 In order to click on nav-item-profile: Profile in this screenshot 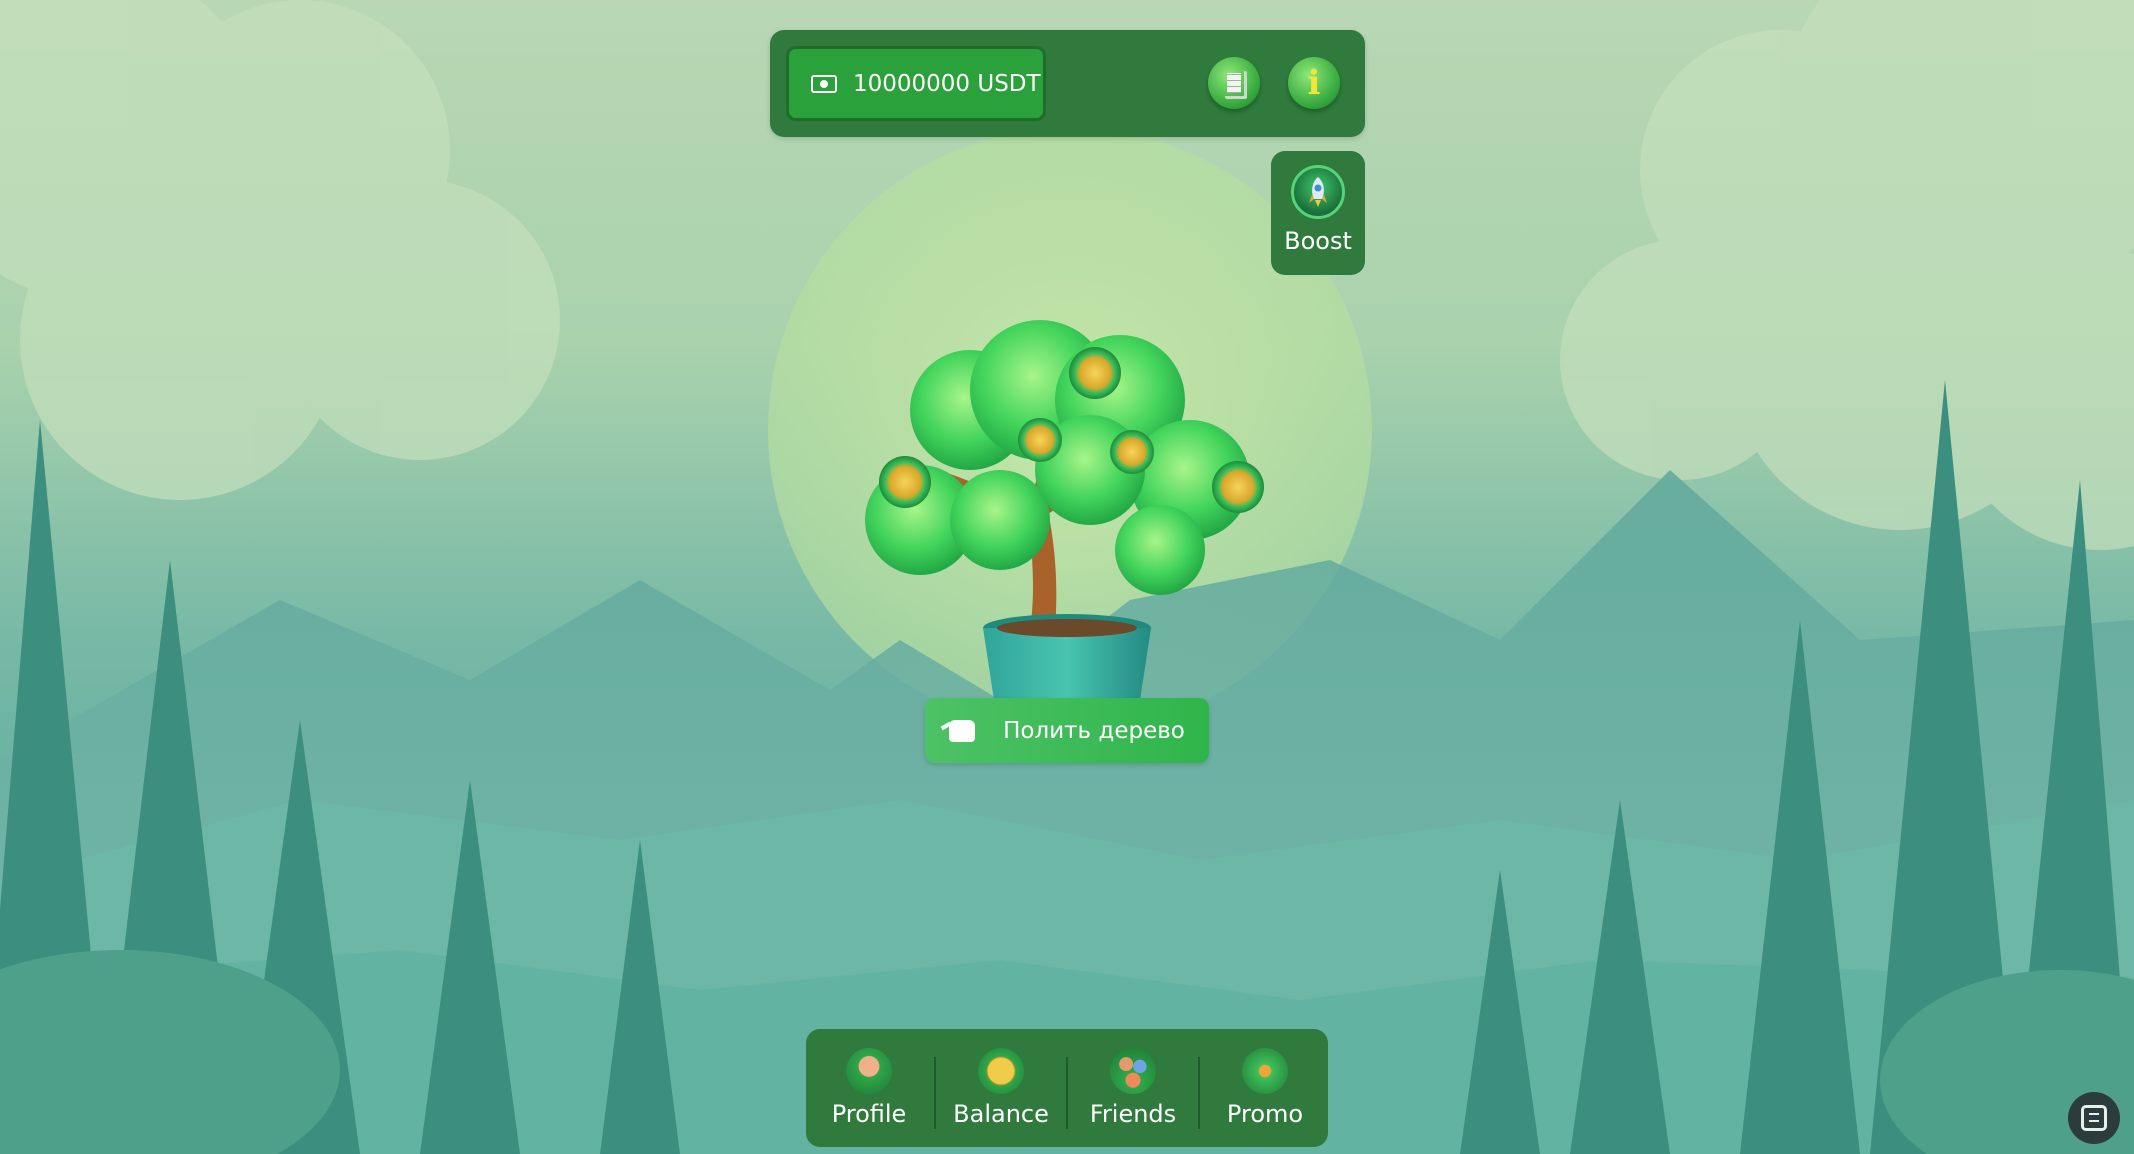, I will do `click(869, 1088)`.